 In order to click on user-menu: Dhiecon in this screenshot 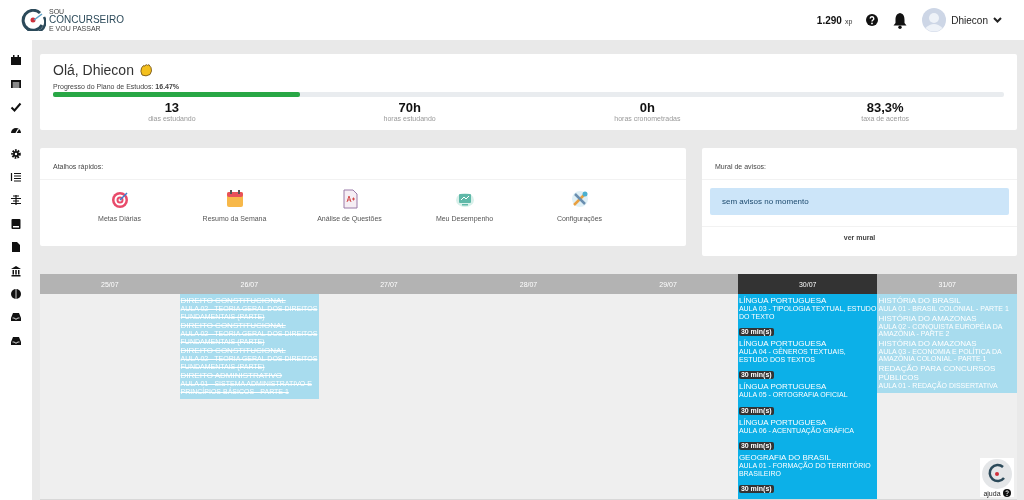, I will do `click(962, 20)`.